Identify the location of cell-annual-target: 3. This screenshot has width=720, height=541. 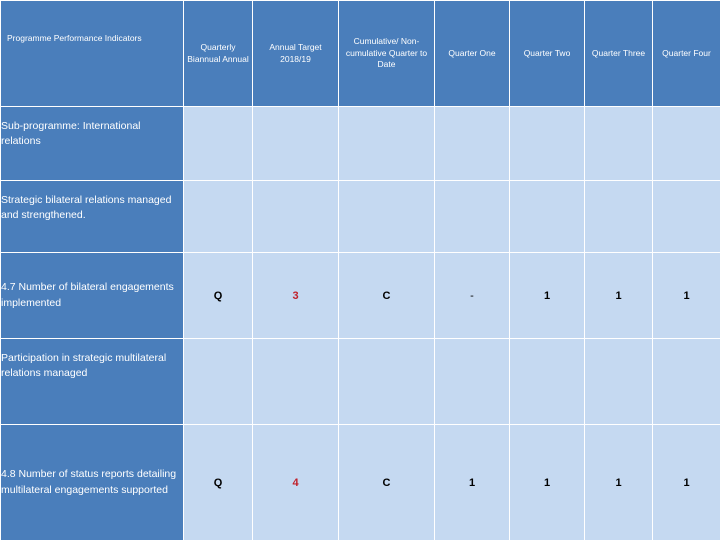
(296, 296).